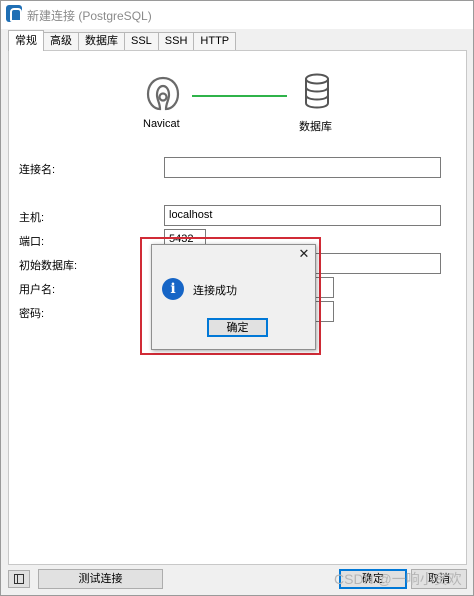  What do you see at coordinates (37, 170) in the screenshot?
I see `connection-name-label: 连接名:` at bounding box center [37, 170].